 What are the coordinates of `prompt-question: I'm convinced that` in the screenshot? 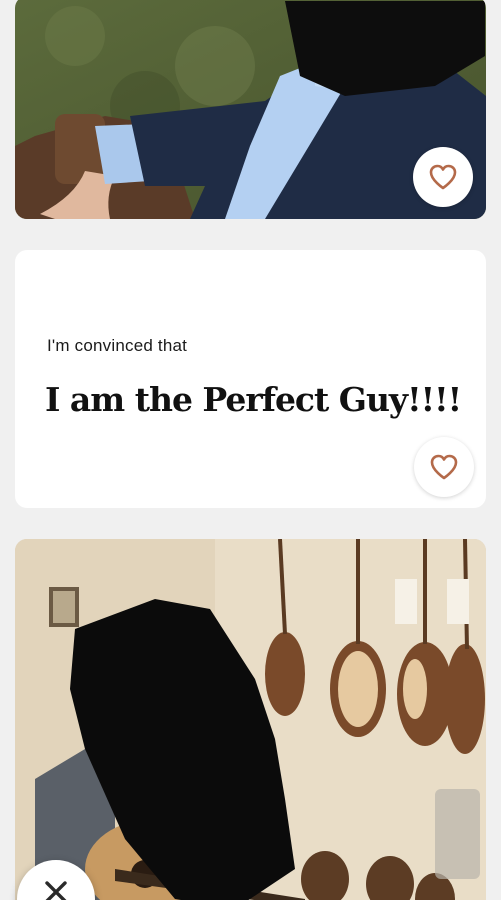 It's located at (117, 345).